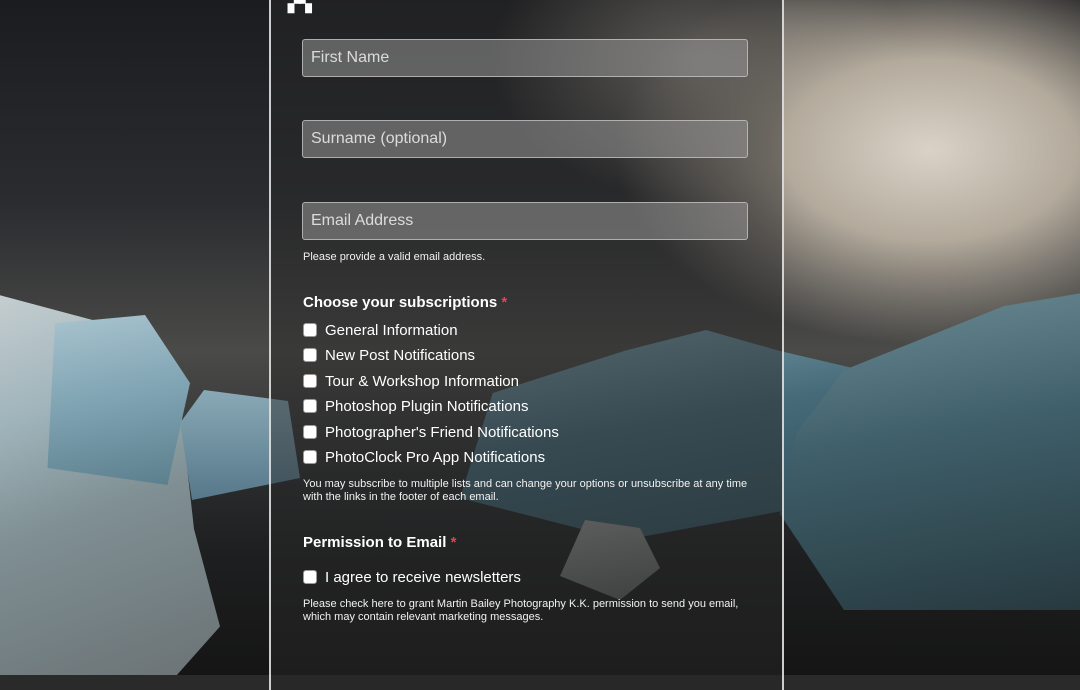 This screenshot has width=1080, height=690. What do you see at coordinates (375, 542) in the screenshot?
I see `permission-title: Permission to Email` at bounding box center [375, 542].